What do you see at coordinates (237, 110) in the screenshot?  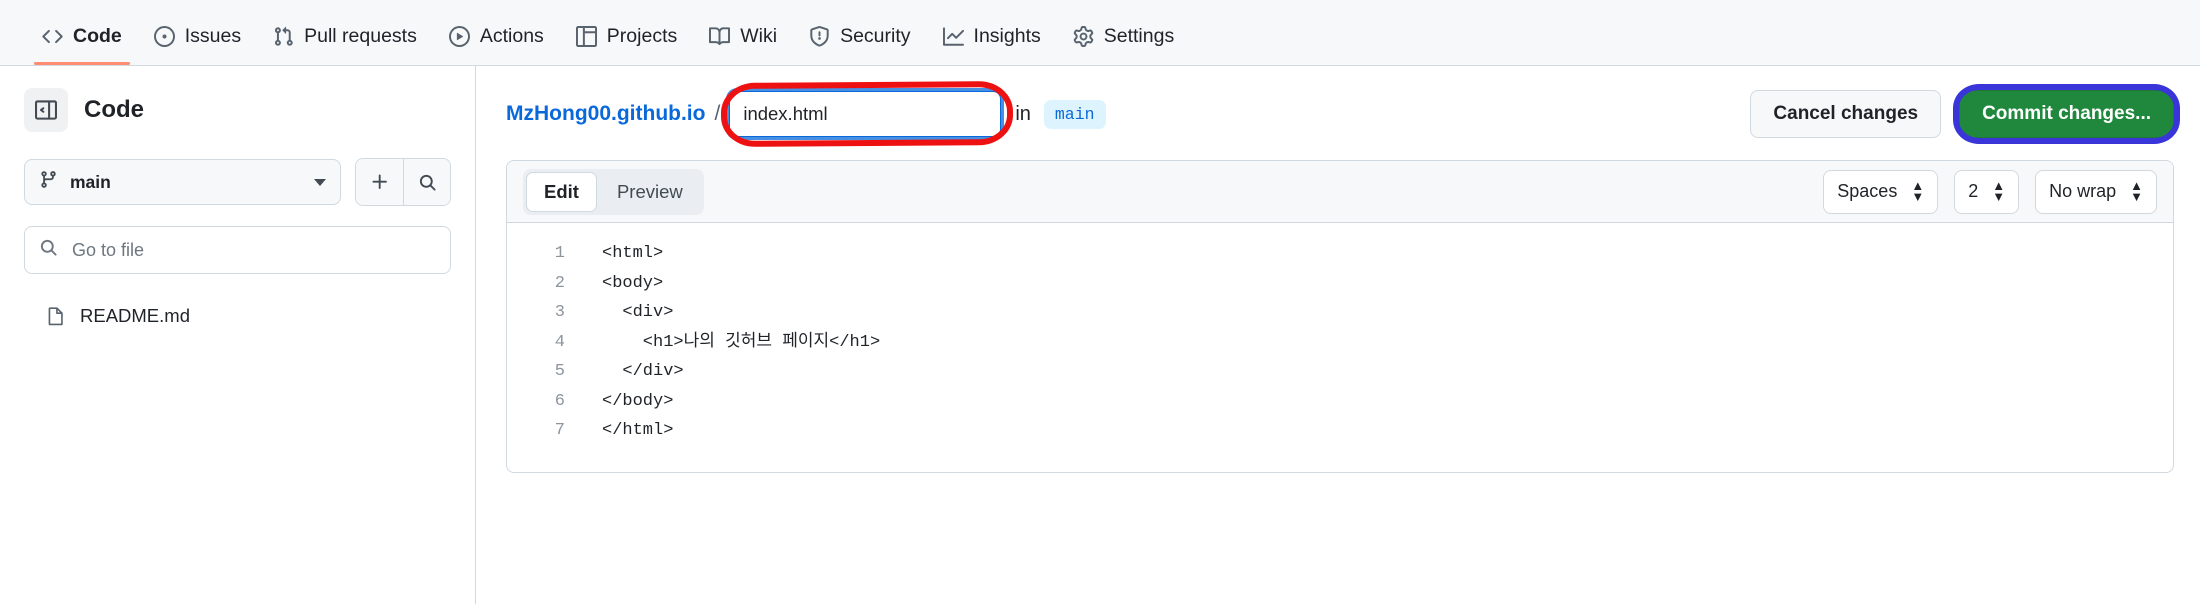 I see `sidebar-header: Code` at bounding box center [237, 110].